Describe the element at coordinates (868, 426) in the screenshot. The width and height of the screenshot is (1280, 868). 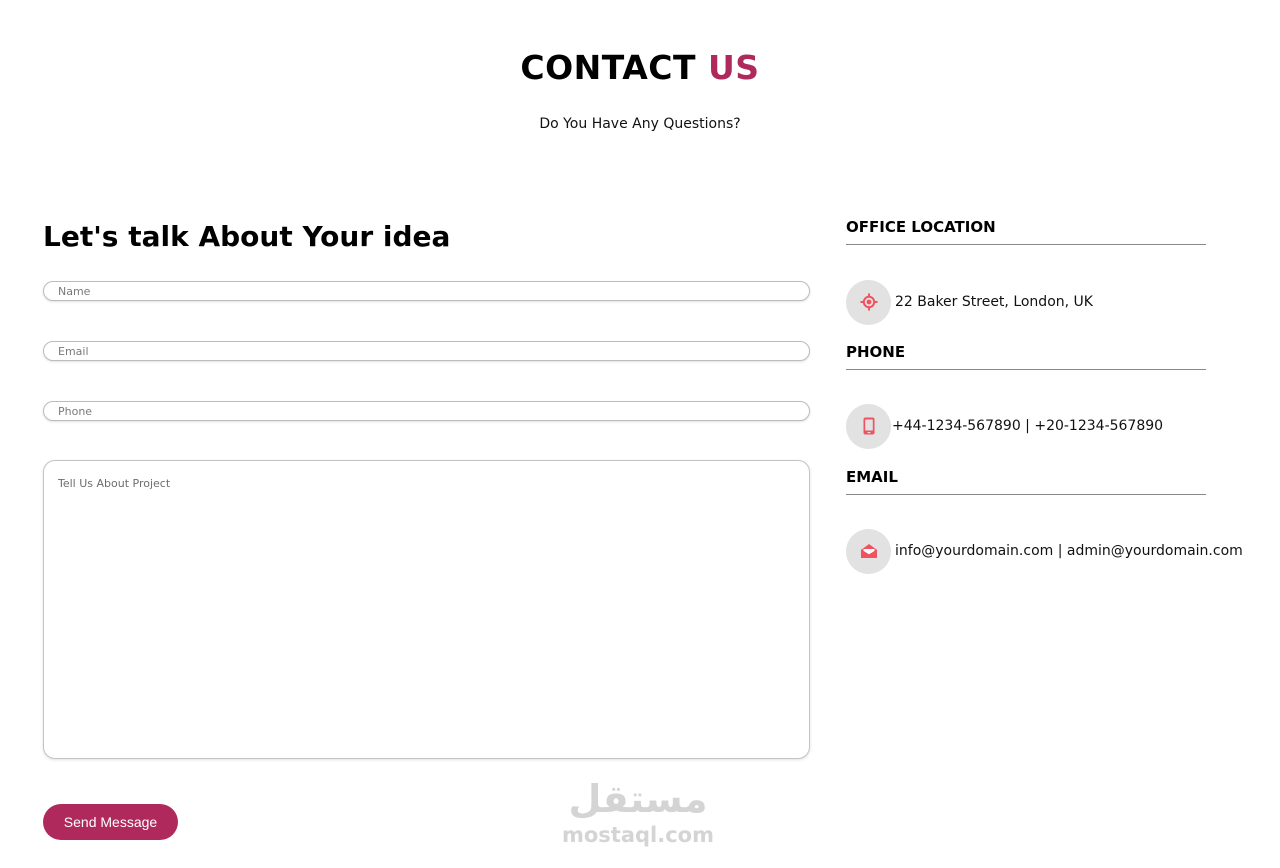
I see `mobile-phone-icon` at that location.